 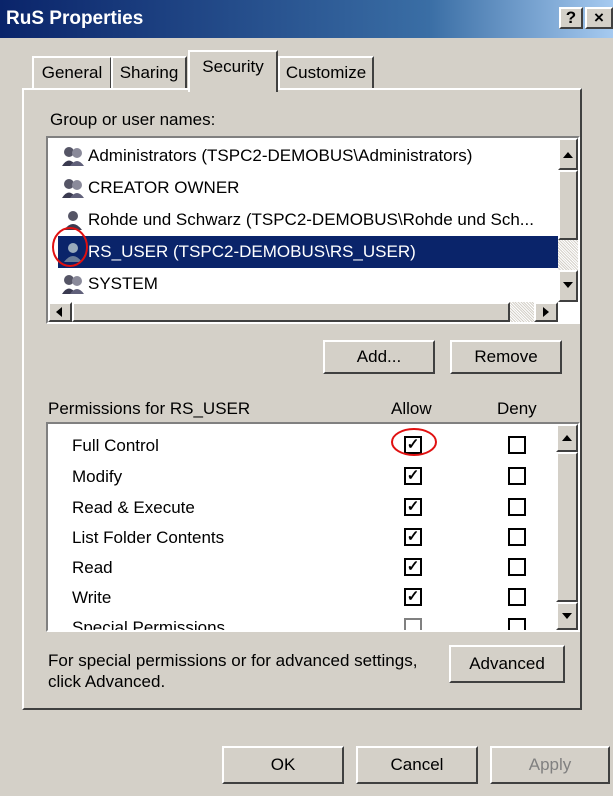 What do you see at coordinates (92, 567) in the screenshot?
I see `permission-name: Read` at bounding box center [92, 567].